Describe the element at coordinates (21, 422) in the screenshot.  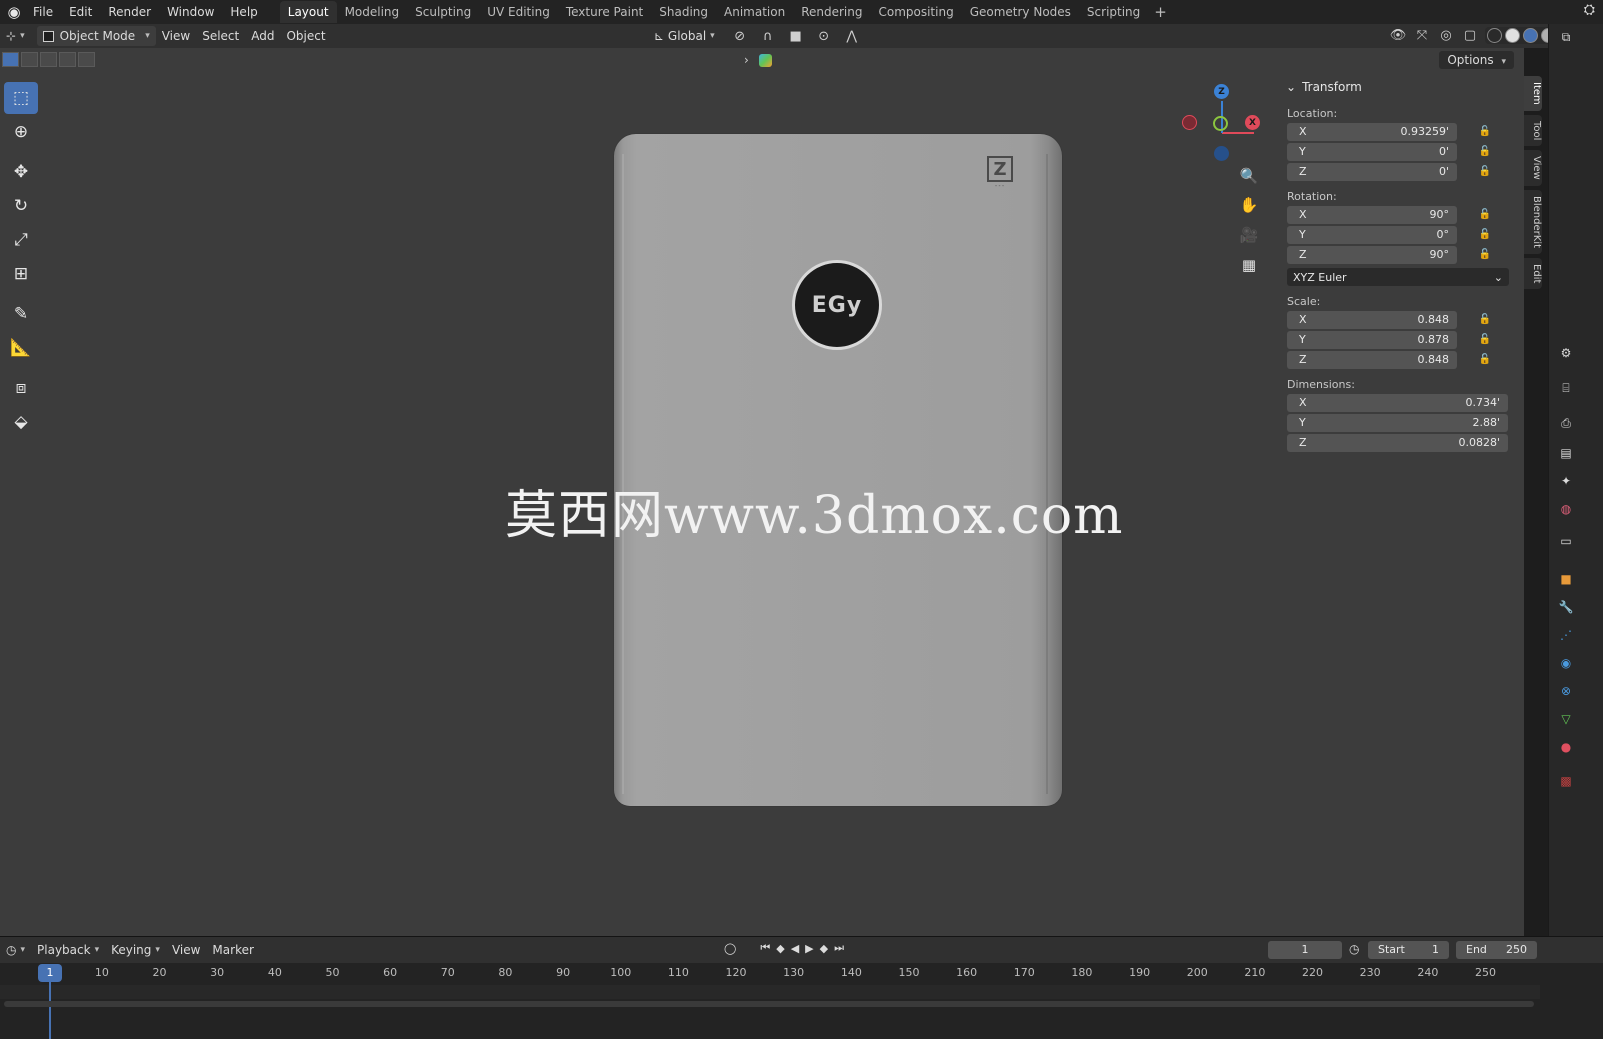
I see `extra-tool-icon: ⬙` at that location.